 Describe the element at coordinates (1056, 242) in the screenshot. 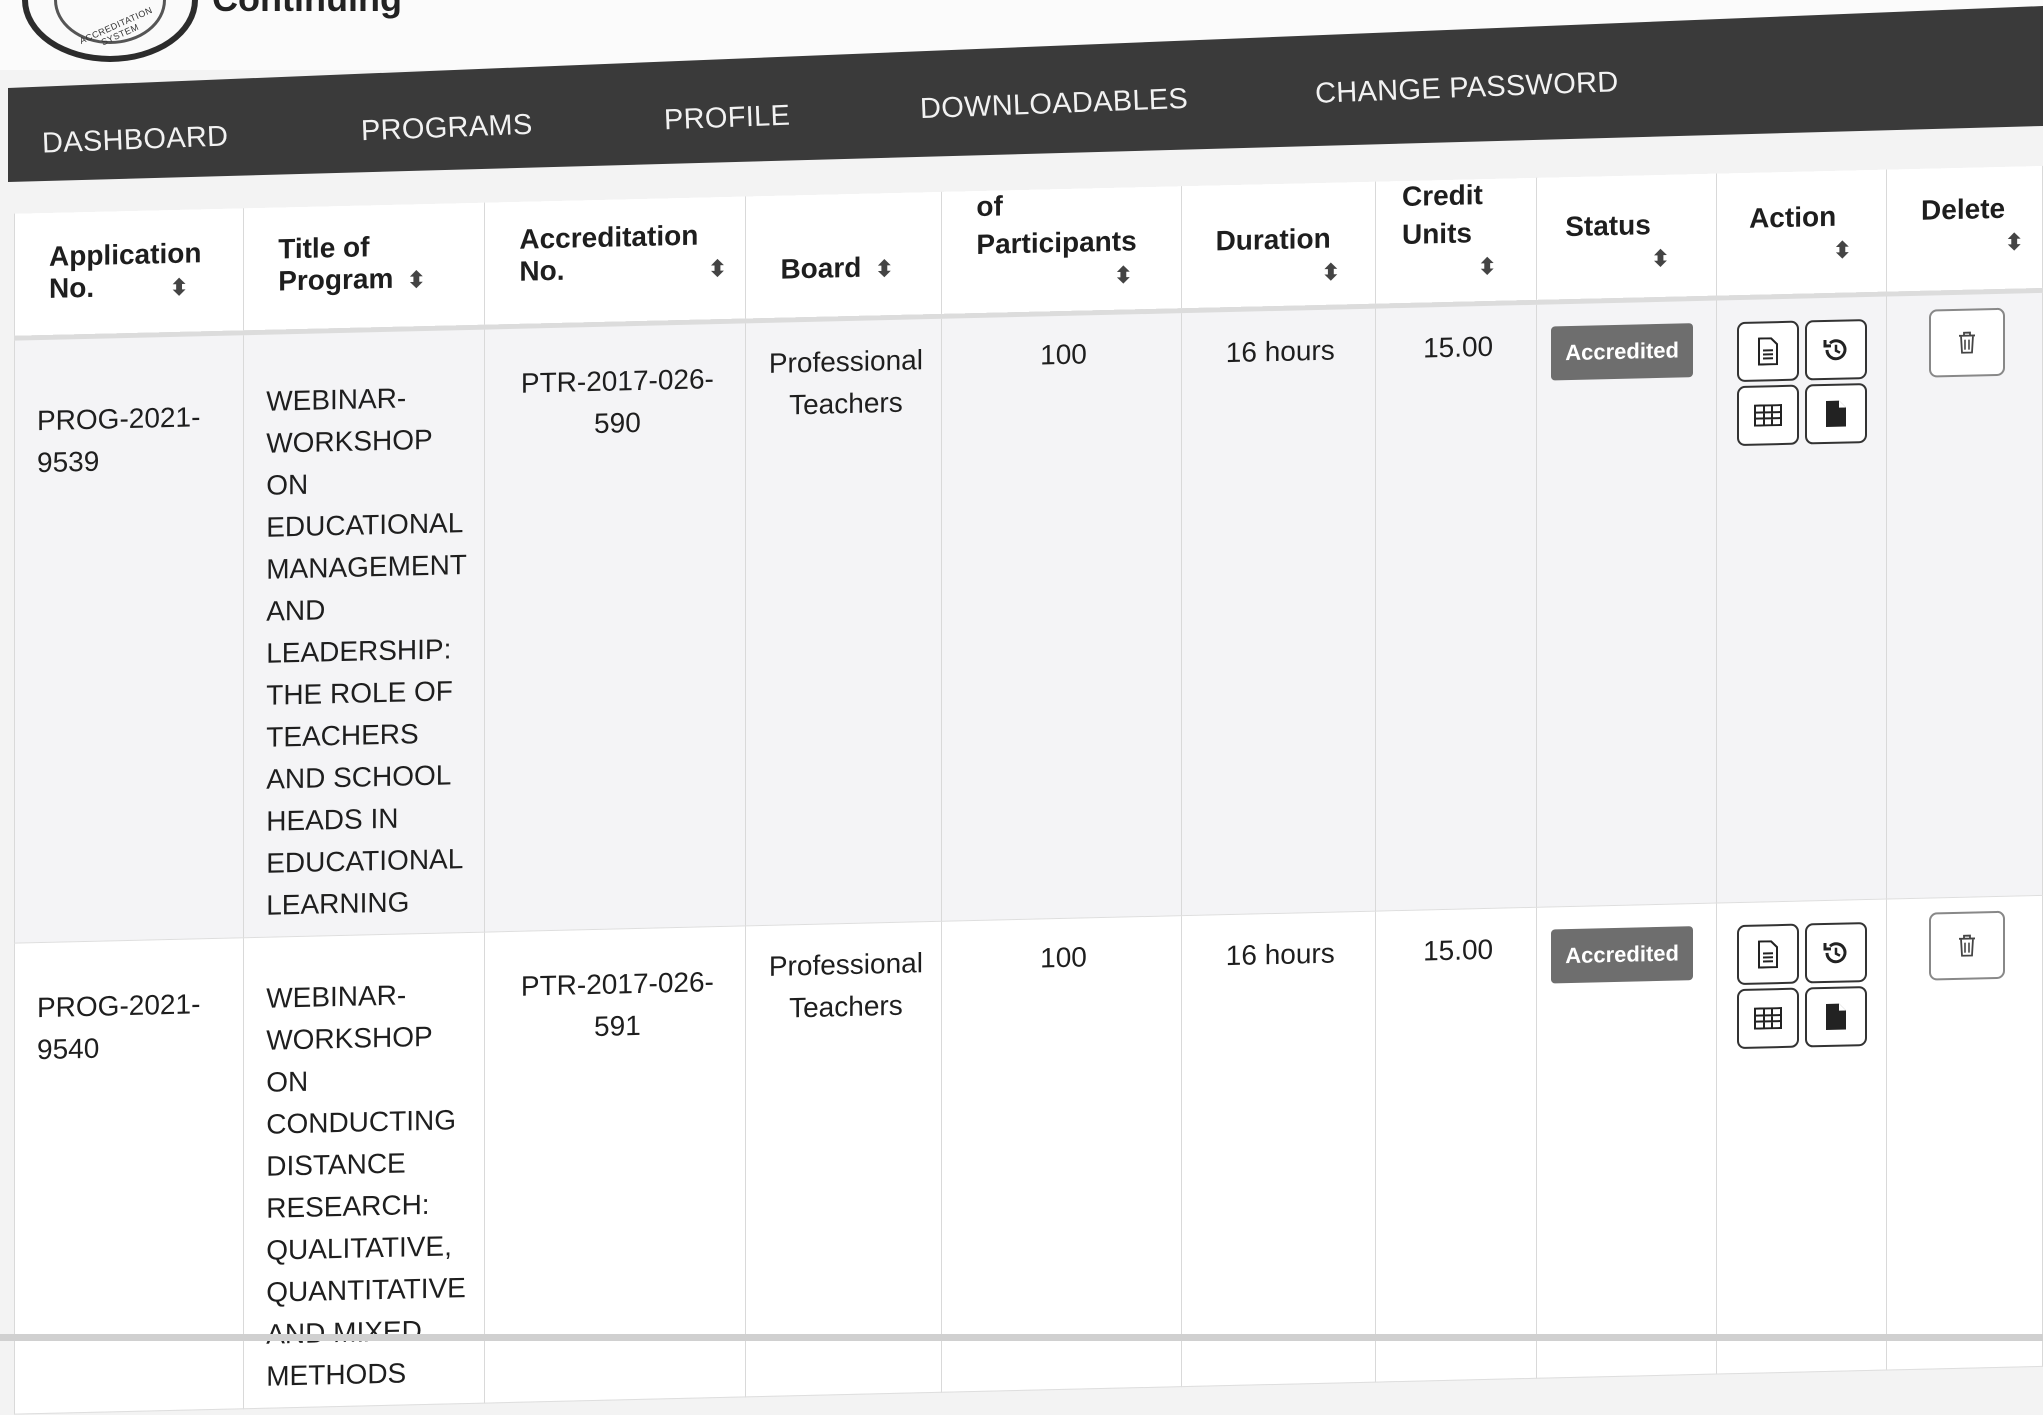

I see `header-label: Participants` at that location.